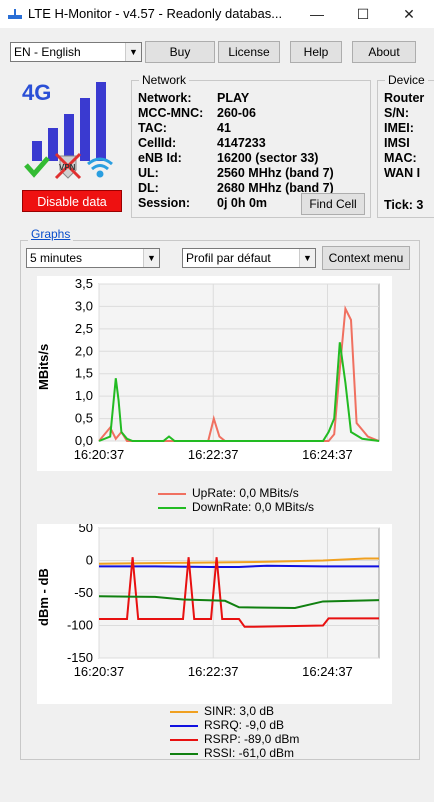  What do you see at coordinates (253, 507) in the screenshot?
I see `legend-label: DownRate: 0,0 MBits/s` at bounding box center [253, 507].